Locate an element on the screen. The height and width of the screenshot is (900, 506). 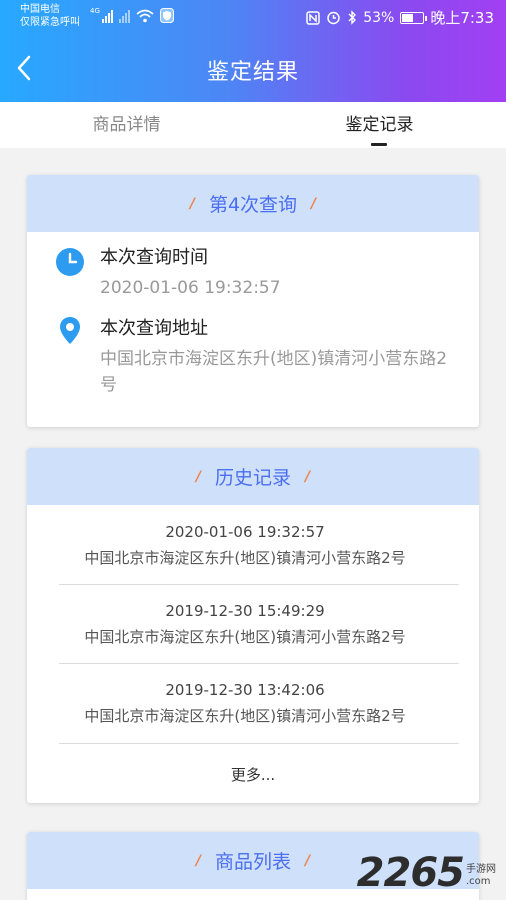
tab-bar: 商品详情 鉴定记录 is located at coordinates (253, 125).